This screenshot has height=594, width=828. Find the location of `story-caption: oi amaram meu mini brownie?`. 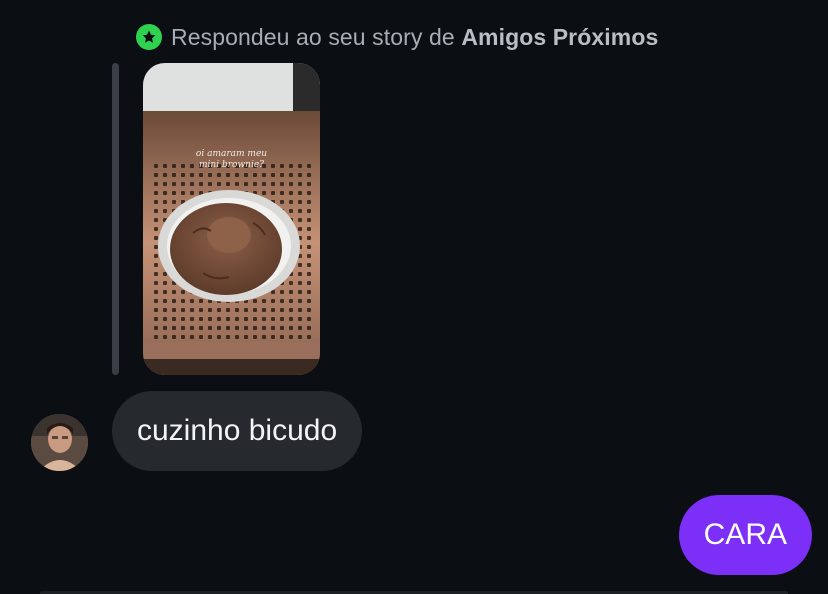

story-caption: oi amaram meu mini brownie? is located at coordinates (231, 160).